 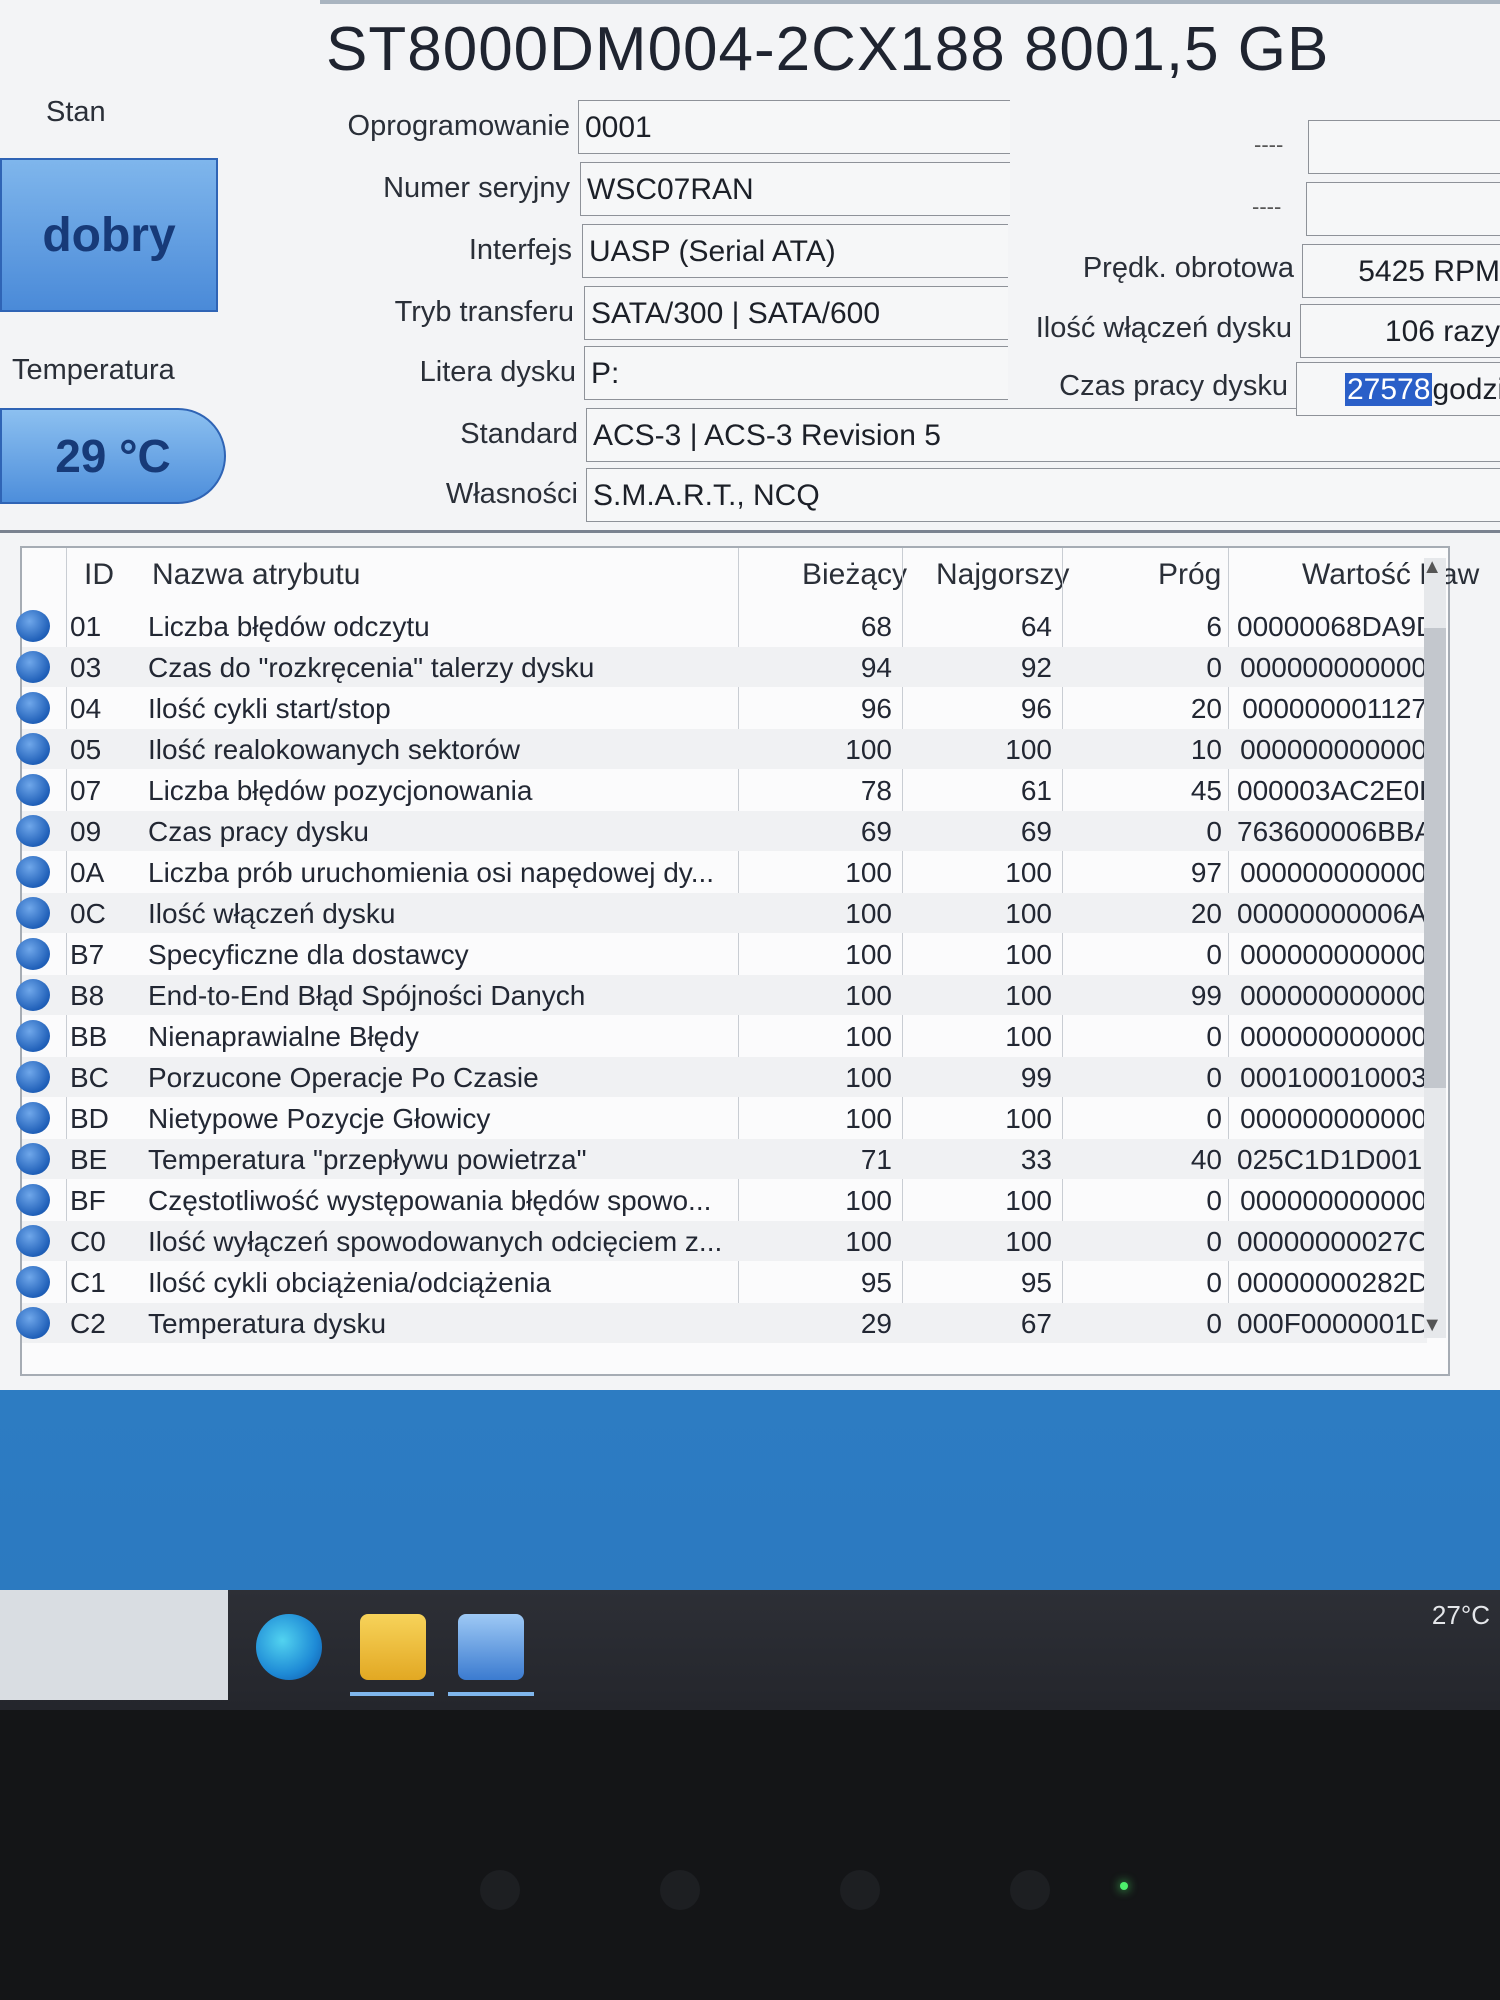 What do you see at coordinates (750, 531) in the screenshot?
I see `section-divider` at bounding box center [750, 531].